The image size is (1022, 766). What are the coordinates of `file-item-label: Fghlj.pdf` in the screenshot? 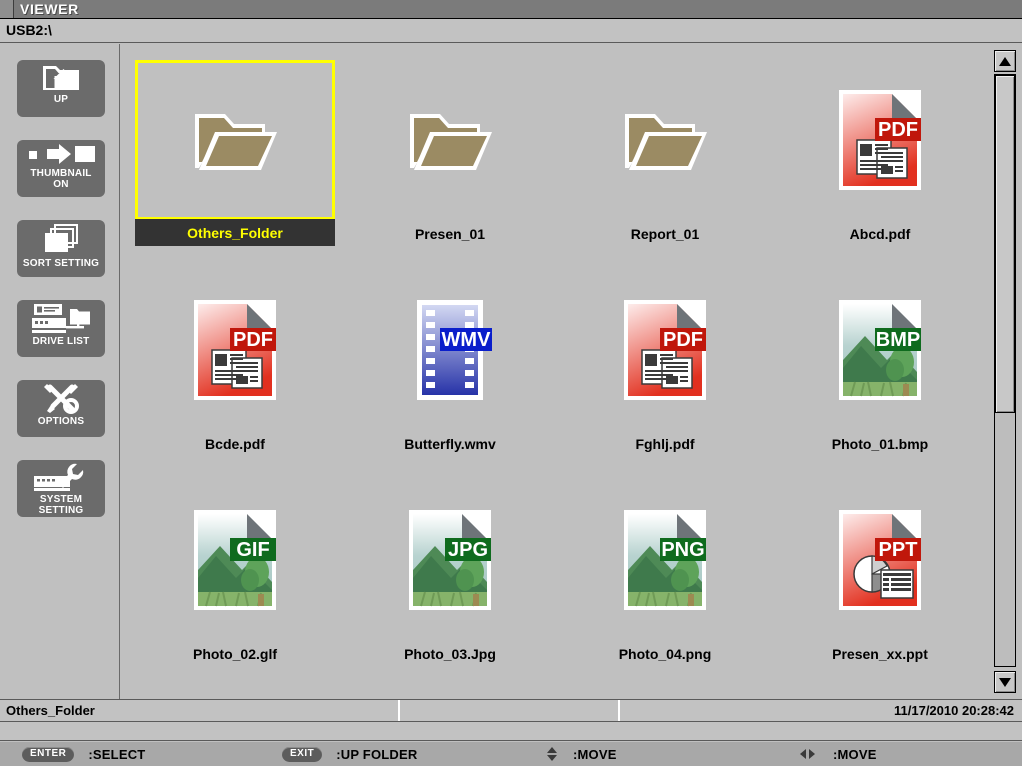 It's located at (665, 444).